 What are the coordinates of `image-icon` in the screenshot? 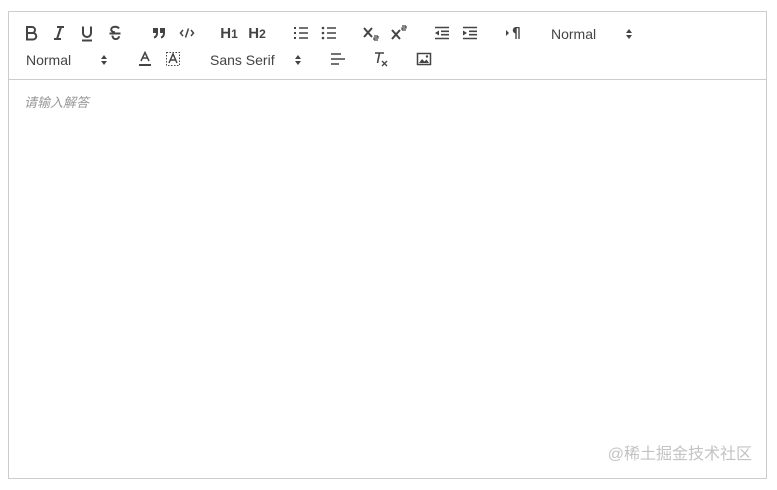 It's located at (424, 59).